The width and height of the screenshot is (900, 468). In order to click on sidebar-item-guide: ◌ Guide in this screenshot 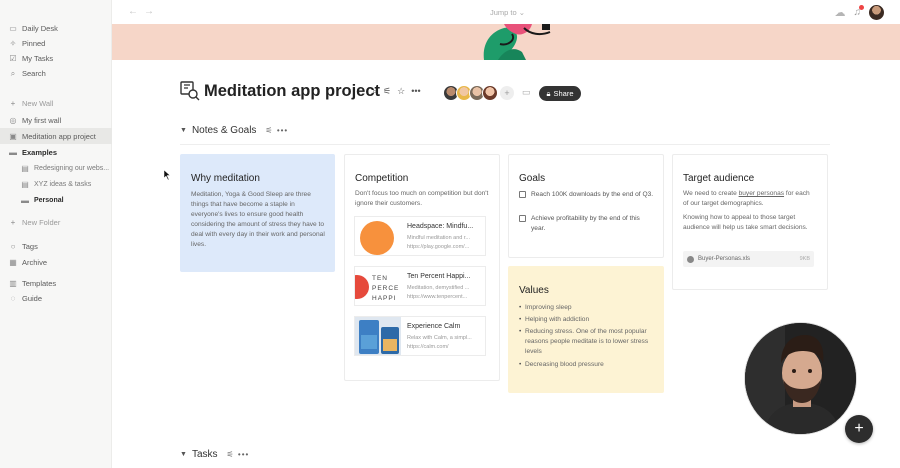, I will do `click(25, 298)`.